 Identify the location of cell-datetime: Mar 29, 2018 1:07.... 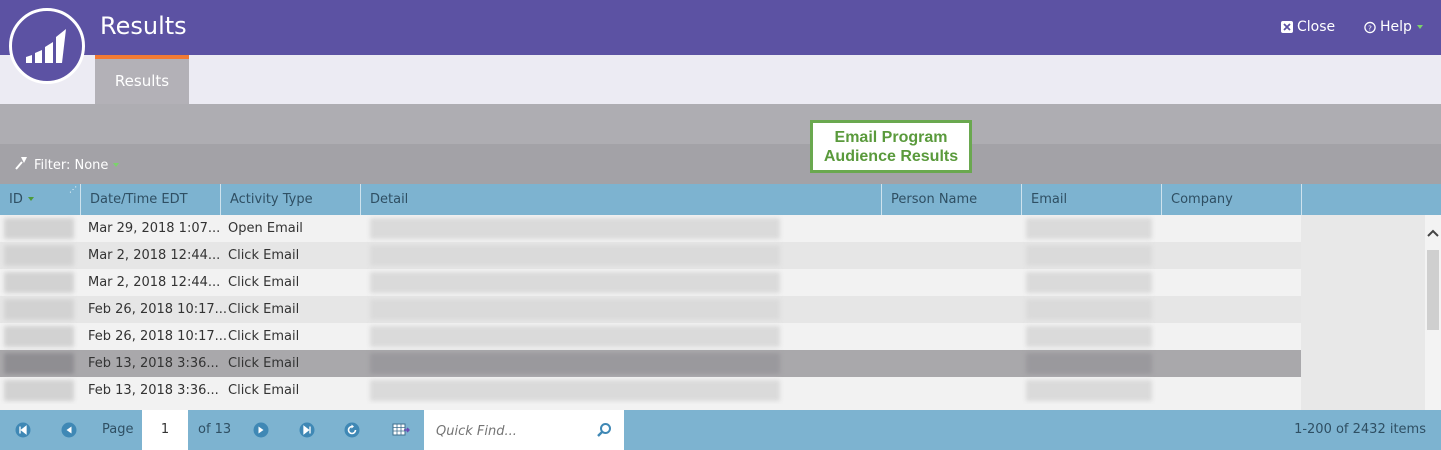
(154, 228).